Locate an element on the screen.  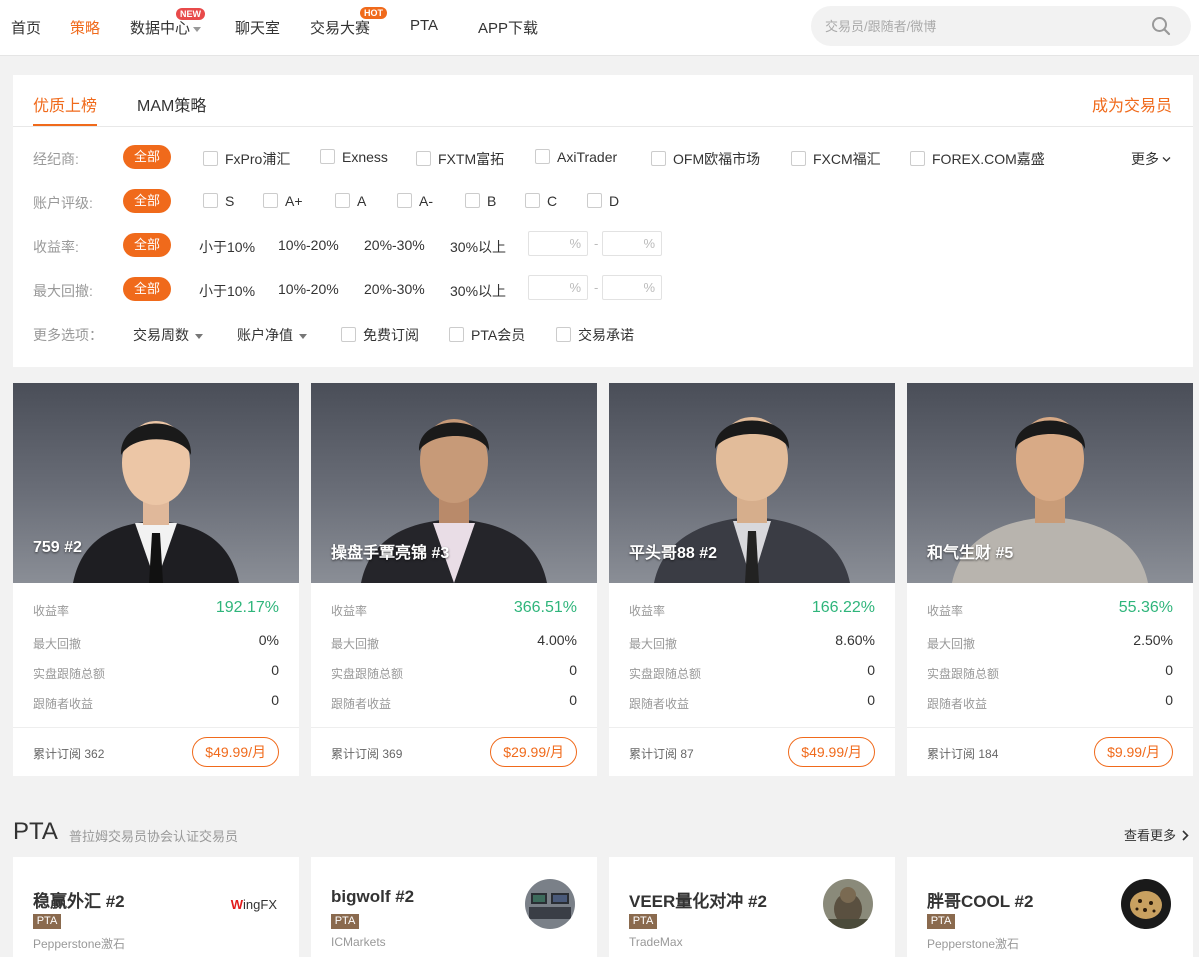
pta-broker: TradeMax is located at coordinates (656, 942).